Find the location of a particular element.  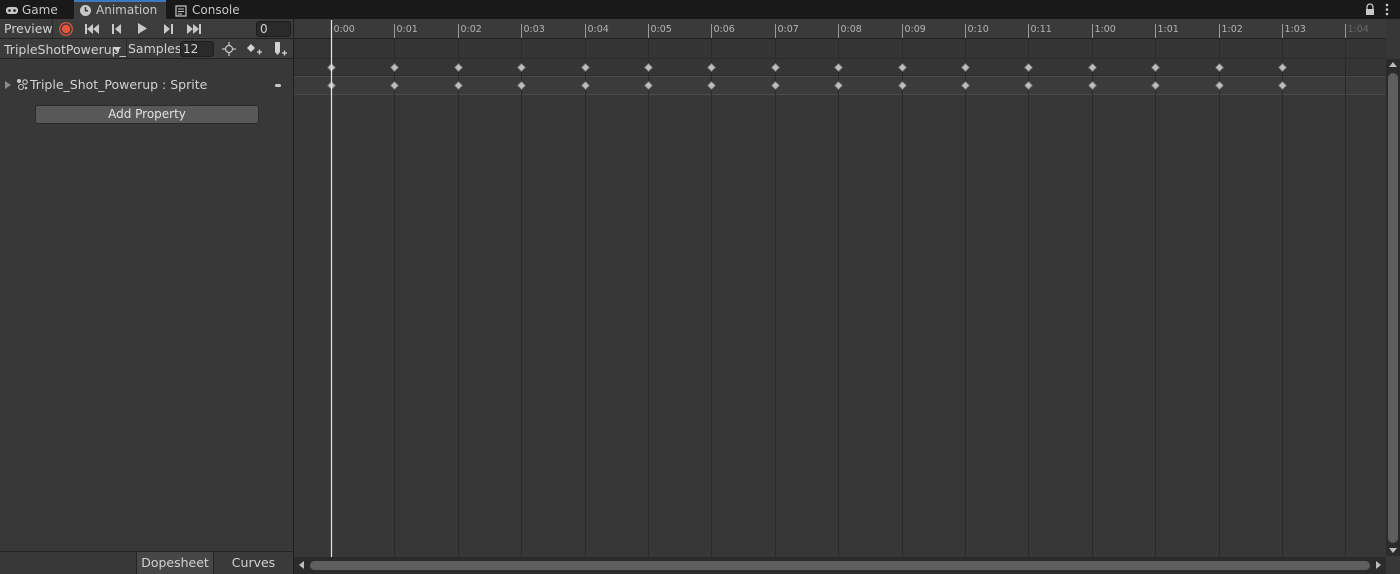

skip-to-start-icon is located at coordinates (92, 28).